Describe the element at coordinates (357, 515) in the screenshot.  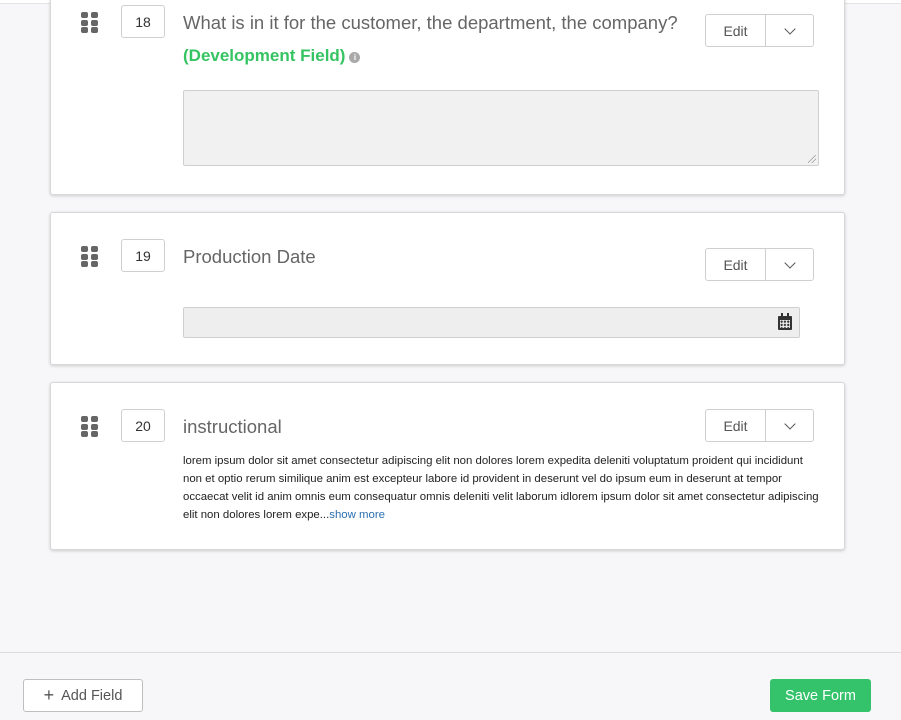
I see `show-more-link: show more` at that location.